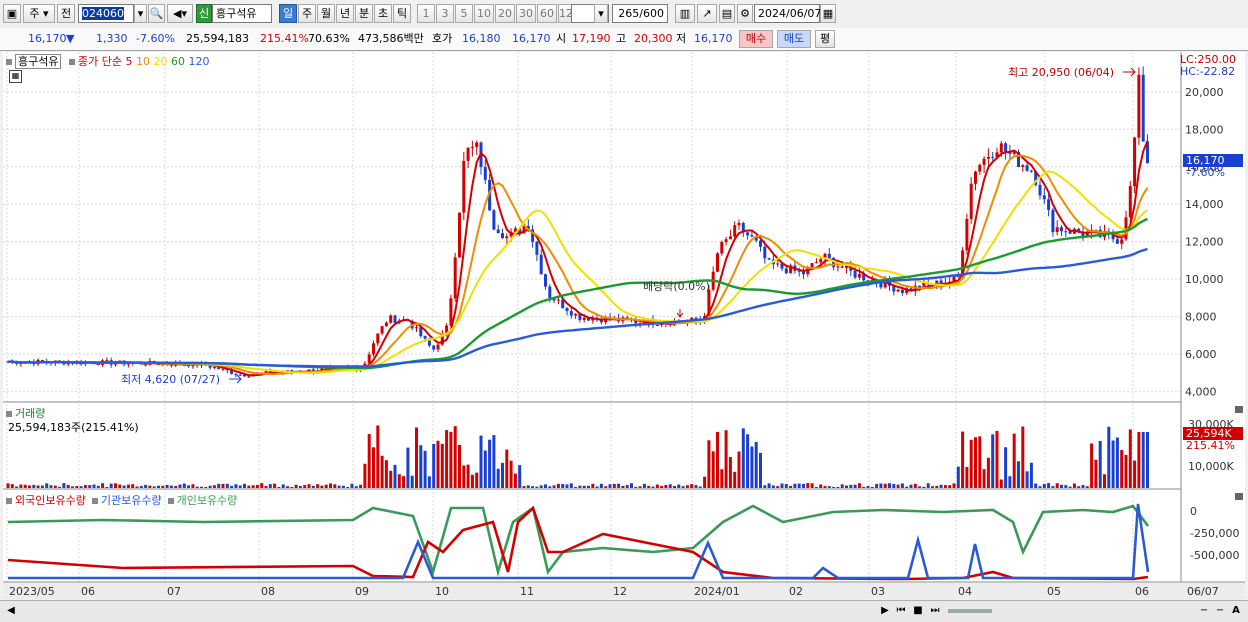 The width and height of the screenshot is (1248, 622). What do you see at coordinates (345, 13) in the screenshot?
I see `timeframe-3: 년` at bounding box center [345, 13].